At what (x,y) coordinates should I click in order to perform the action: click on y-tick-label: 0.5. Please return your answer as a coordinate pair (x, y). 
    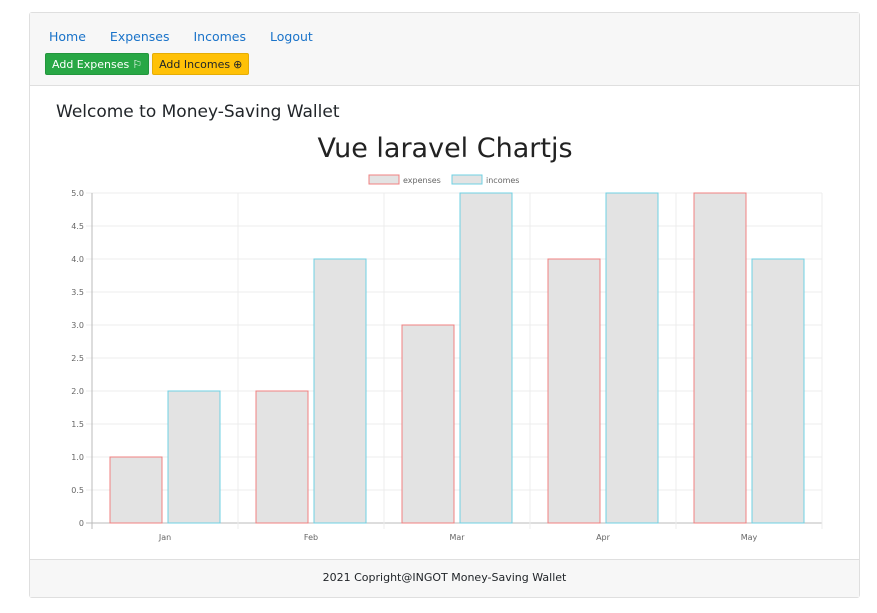
    Looking at the image, I should click on (77, 490).